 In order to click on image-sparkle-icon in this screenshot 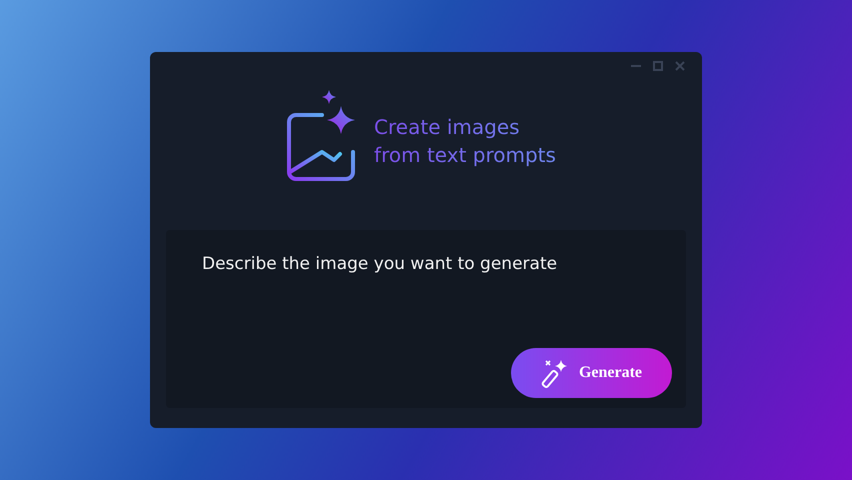, I will do `click(321, 136)`.